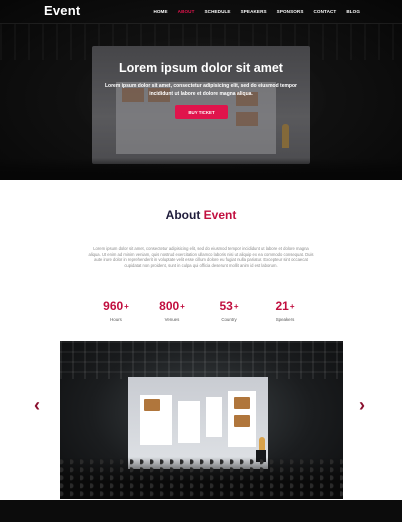  I want to click on site-logo: Event, so click(62, 10).